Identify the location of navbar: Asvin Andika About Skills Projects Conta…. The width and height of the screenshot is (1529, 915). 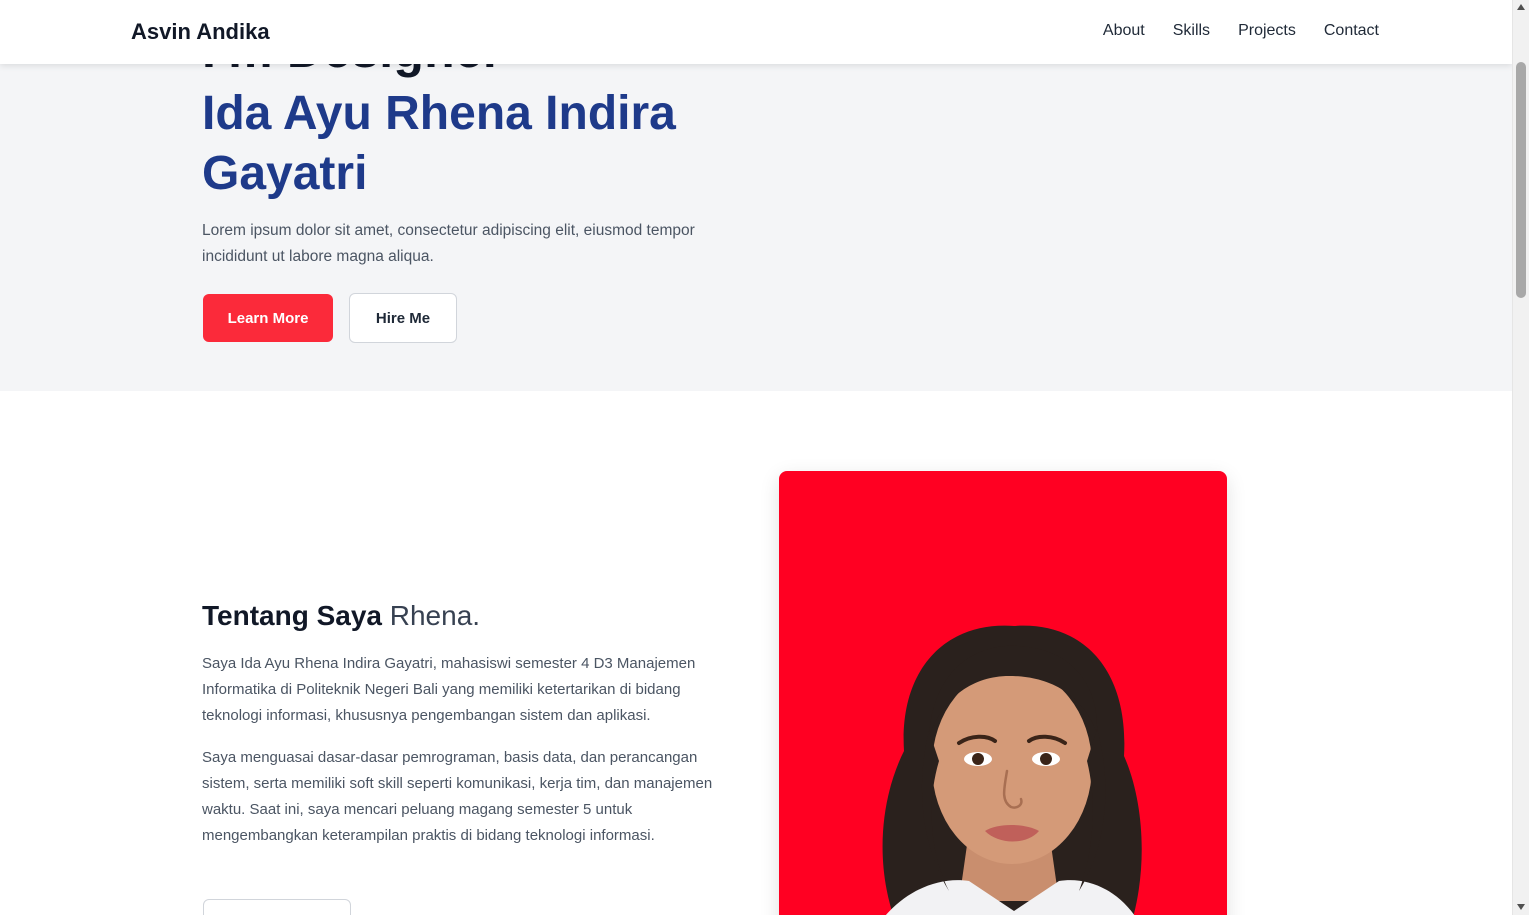
(756, 32).